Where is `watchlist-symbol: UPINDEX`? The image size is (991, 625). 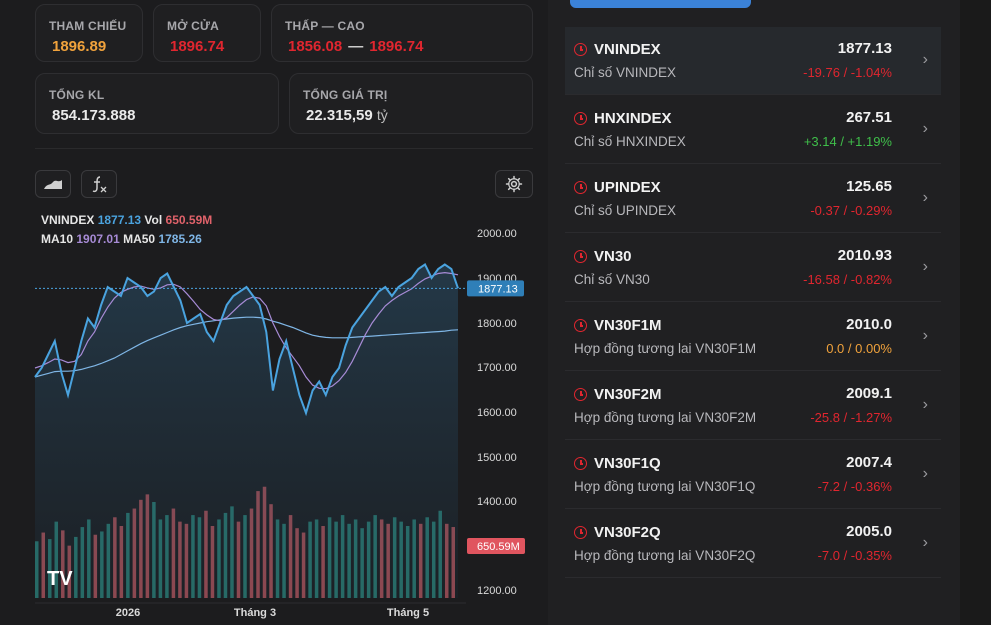
watchlist-symbol: UPINDEX is located at coordinates (627, 187).